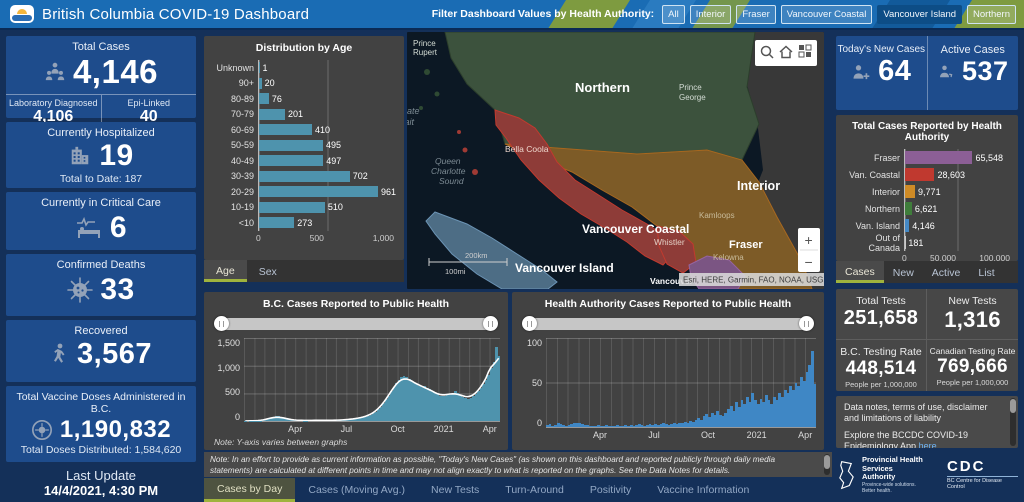  Describe the element at coordinates (703, 490) in the screenshot. I see `tab-vaccine-information: Vaccine Information` at that location.